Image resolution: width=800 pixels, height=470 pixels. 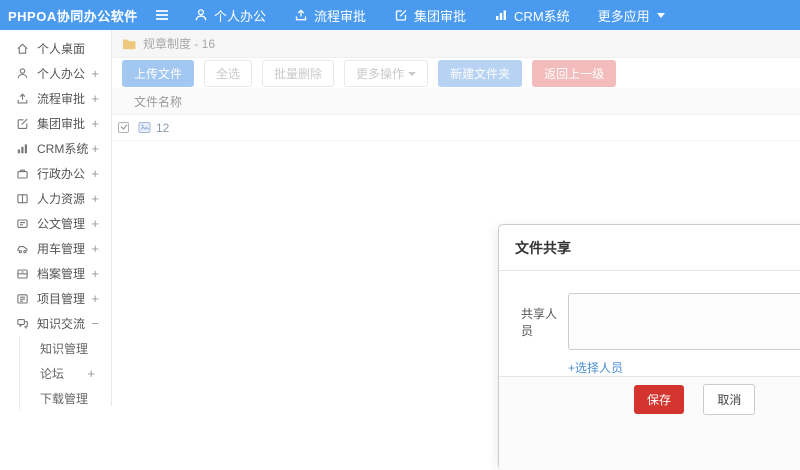 What do you see at coordinates (480, 73) in the screenshot?
I see `new-folder-button: 新建文件夹` at bounding box center [480, 73].